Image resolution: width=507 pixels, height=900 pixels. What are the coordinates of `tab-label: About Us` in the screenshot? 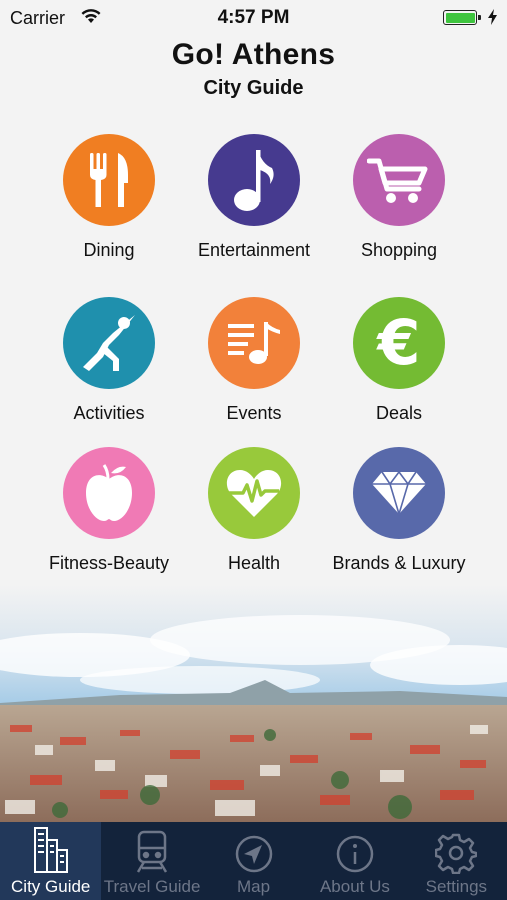 It's located at (354, 886).